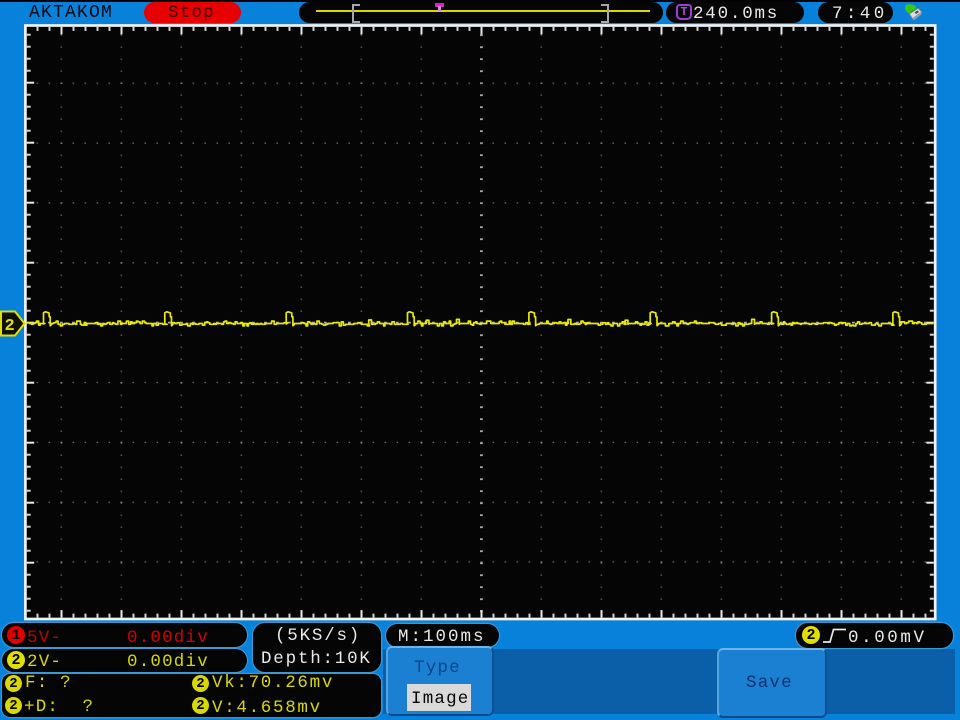 Image resolution: width=960 pixels, height=720 pixels. Describe the element at coordinates (10, 326) in the screenshot. I see `svg-text: 2` at that location.